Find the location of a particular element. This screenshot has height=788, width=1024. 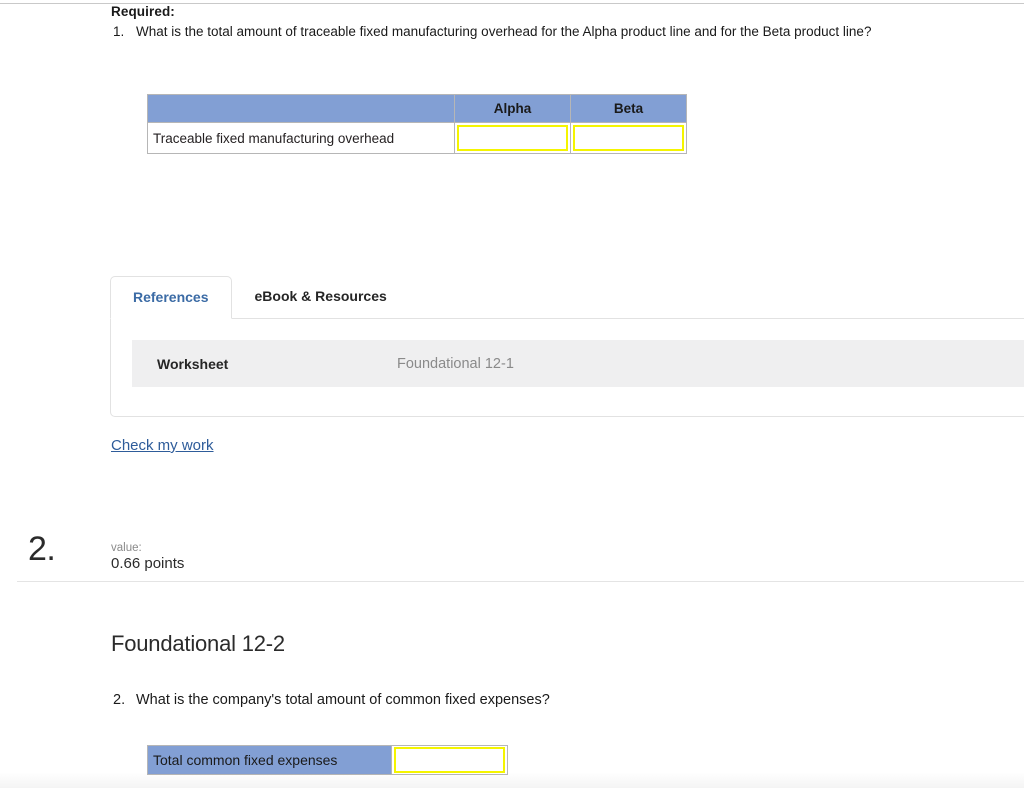

worksheet-reference: Foundational 12-1 is located at coordinates (455, 363).